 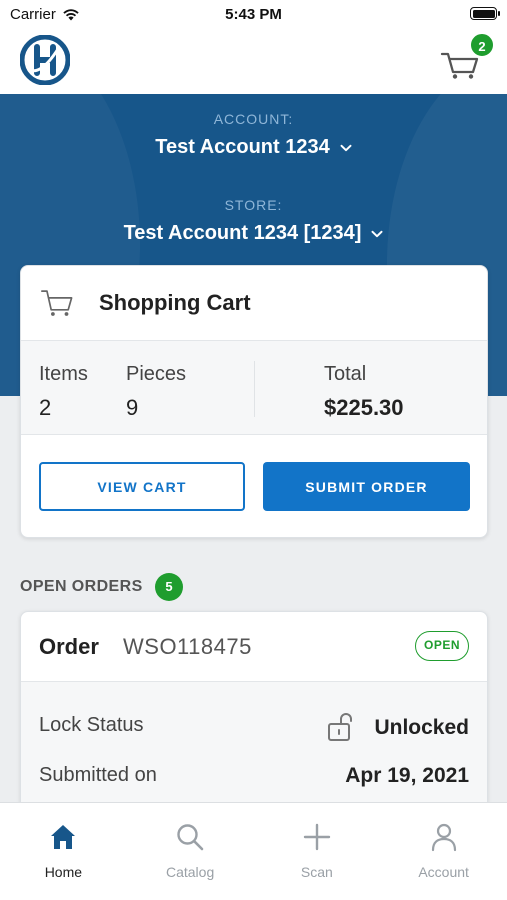 I want to click on tab-scan-label: Scan, so click(x=316, y=872).